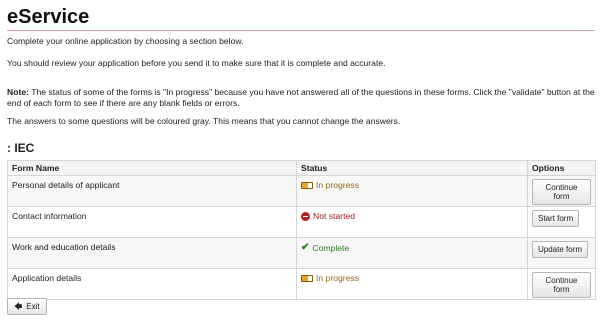  I want to click on options-cell: Update form, so click(561, 253).